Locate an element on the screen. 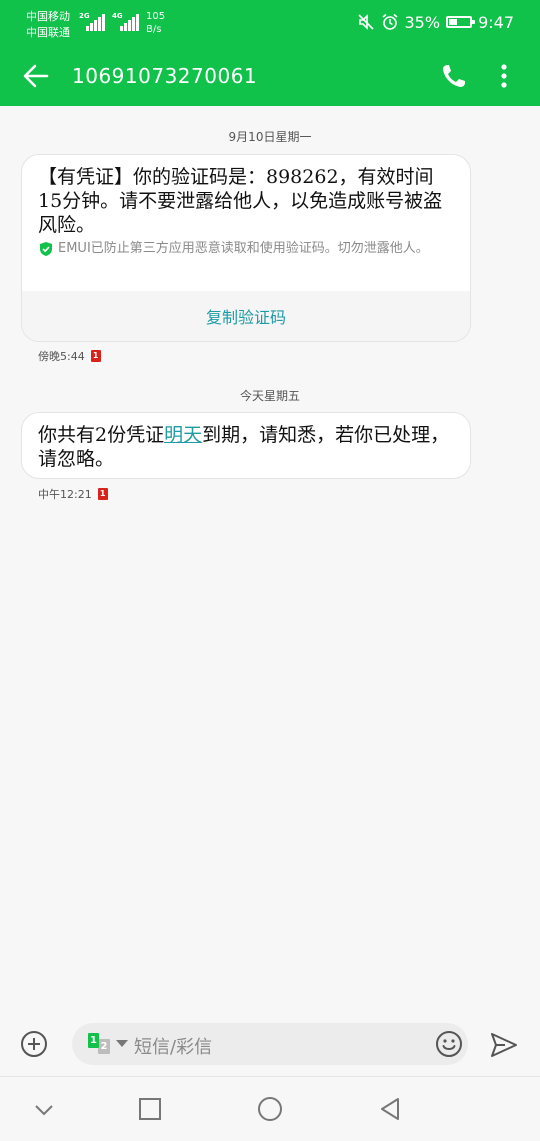 The width and height of the screenshot is (540, 1141). copy-code-button: 复制验证码 is located at coordinates (246, 316).